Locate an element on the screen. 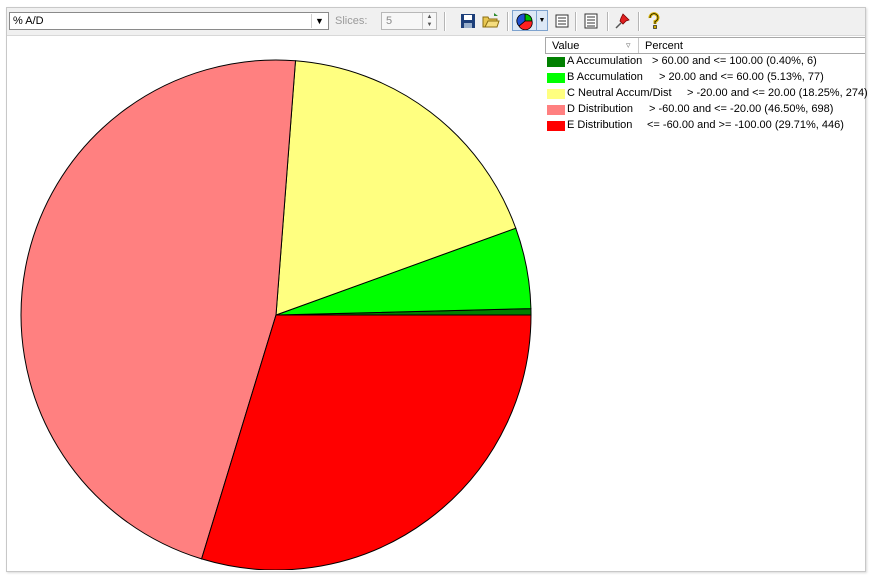 This screenshot has width=871, height=577. pin-button is located at coordinates (623, 21).